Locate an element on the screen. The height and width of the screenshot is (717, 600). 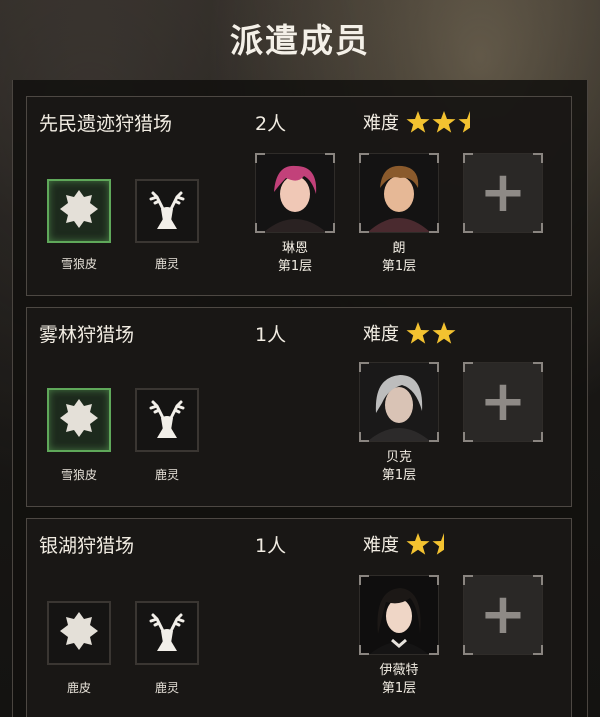
member-name: 琳恩 is located at coordinates (294, 248).